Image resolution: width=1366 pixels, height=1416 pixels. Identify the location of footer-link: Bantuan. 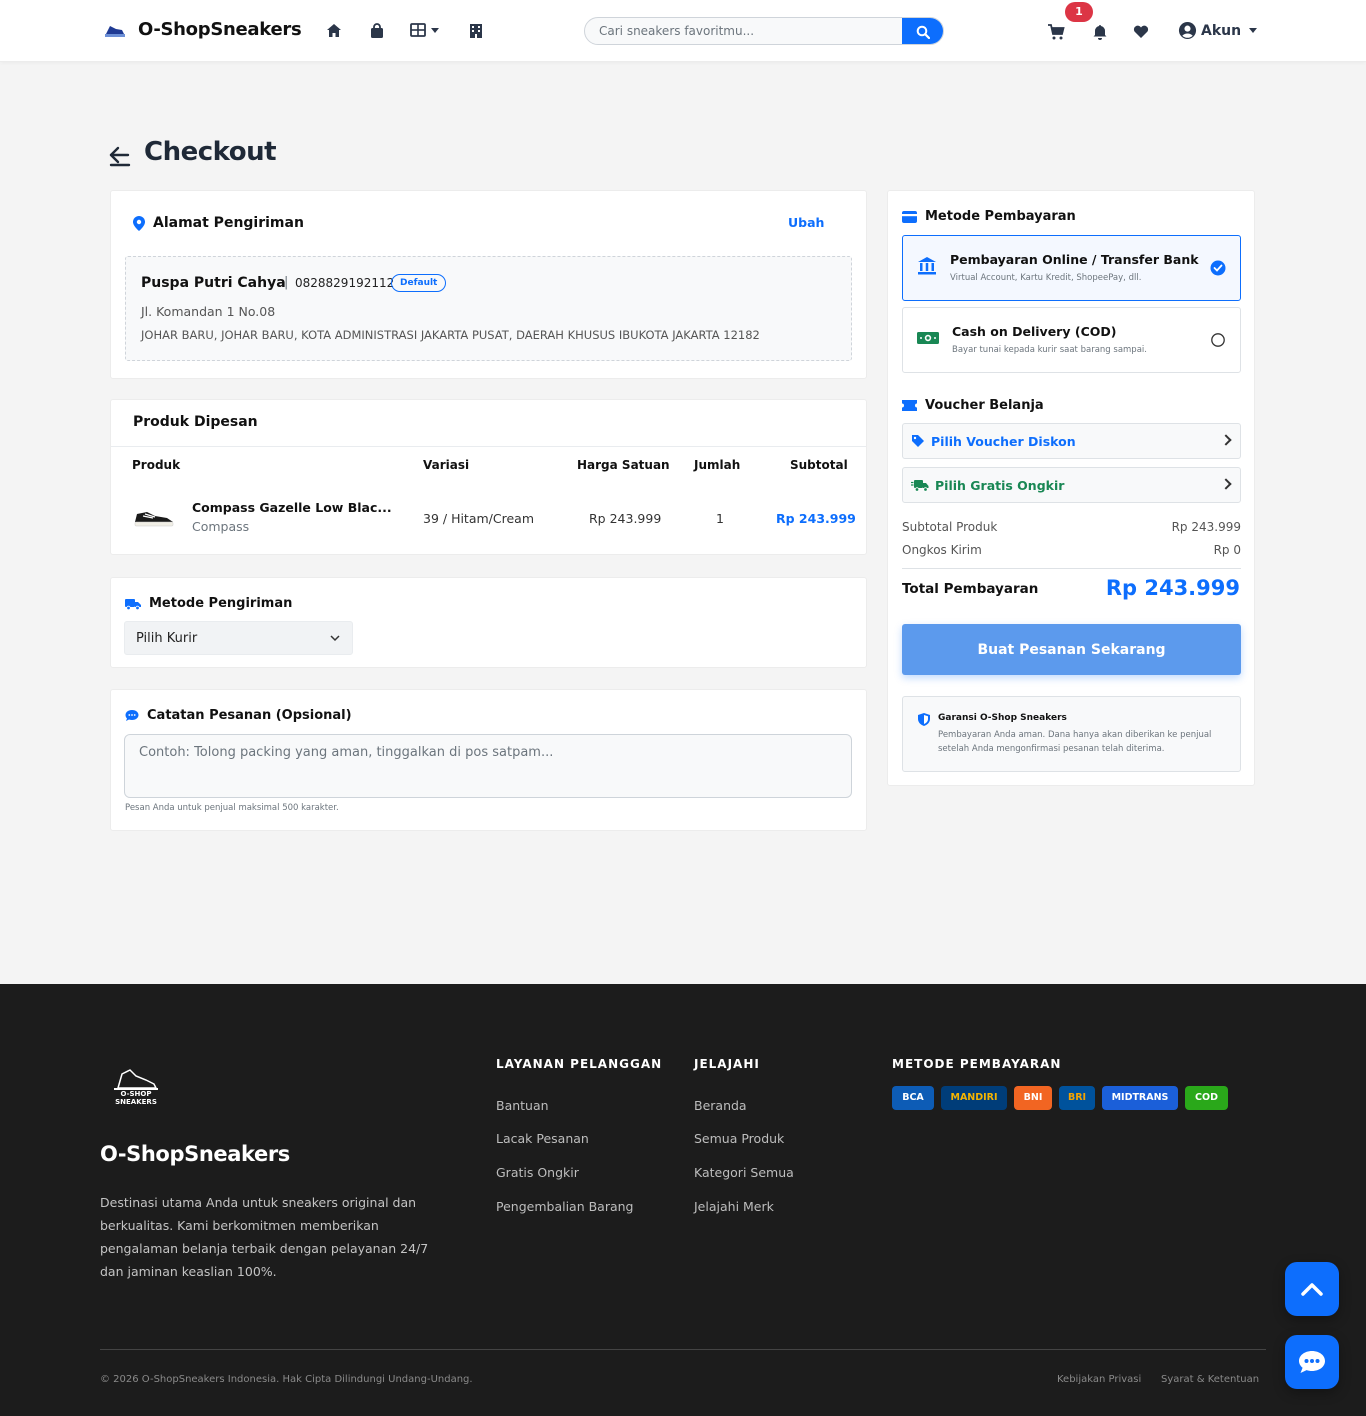
(522, 1105).